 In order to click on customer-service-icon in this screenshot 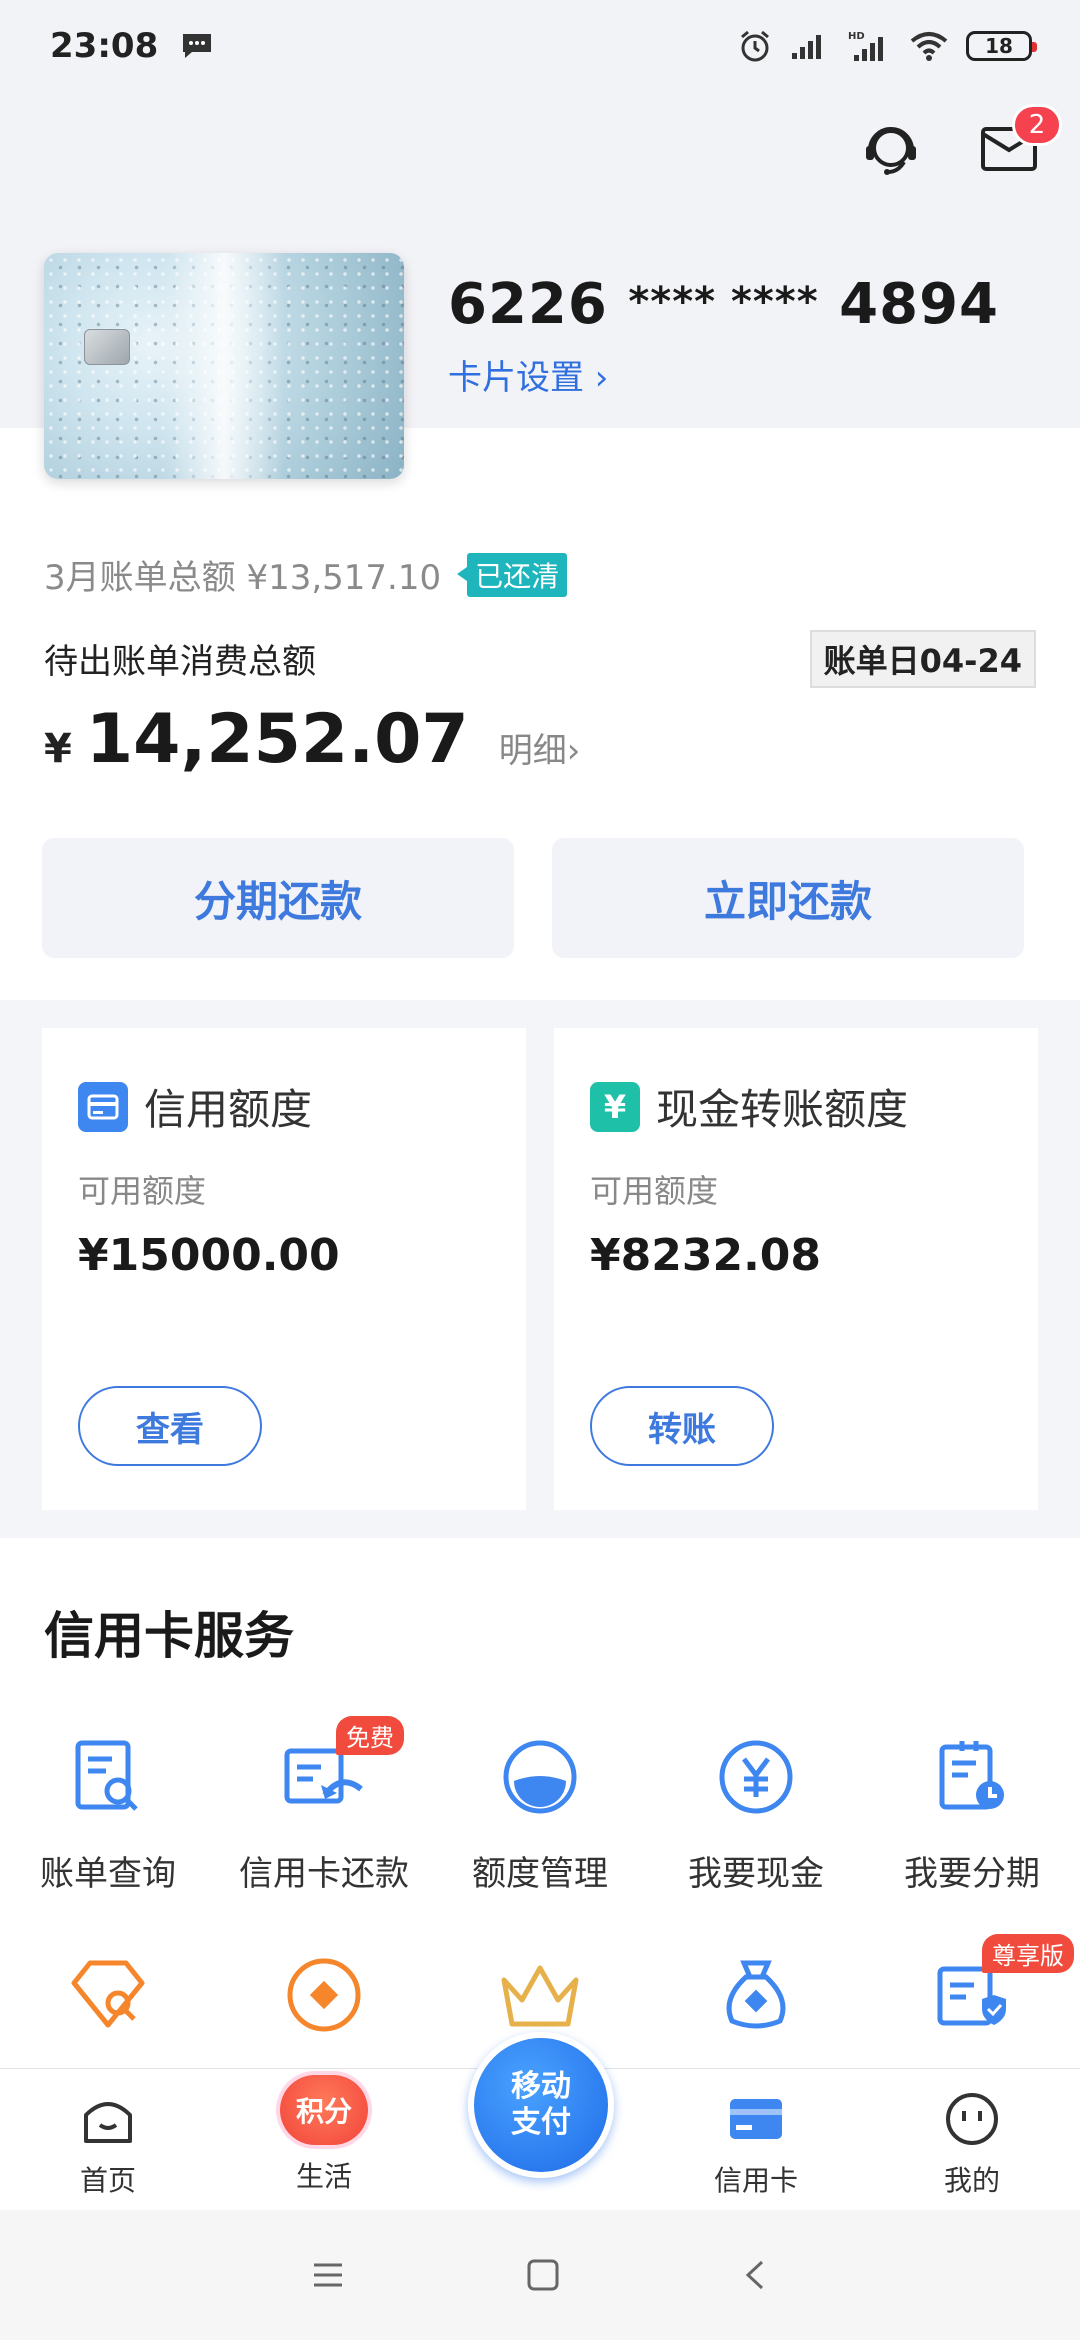, I will do `click(891, 149)`.